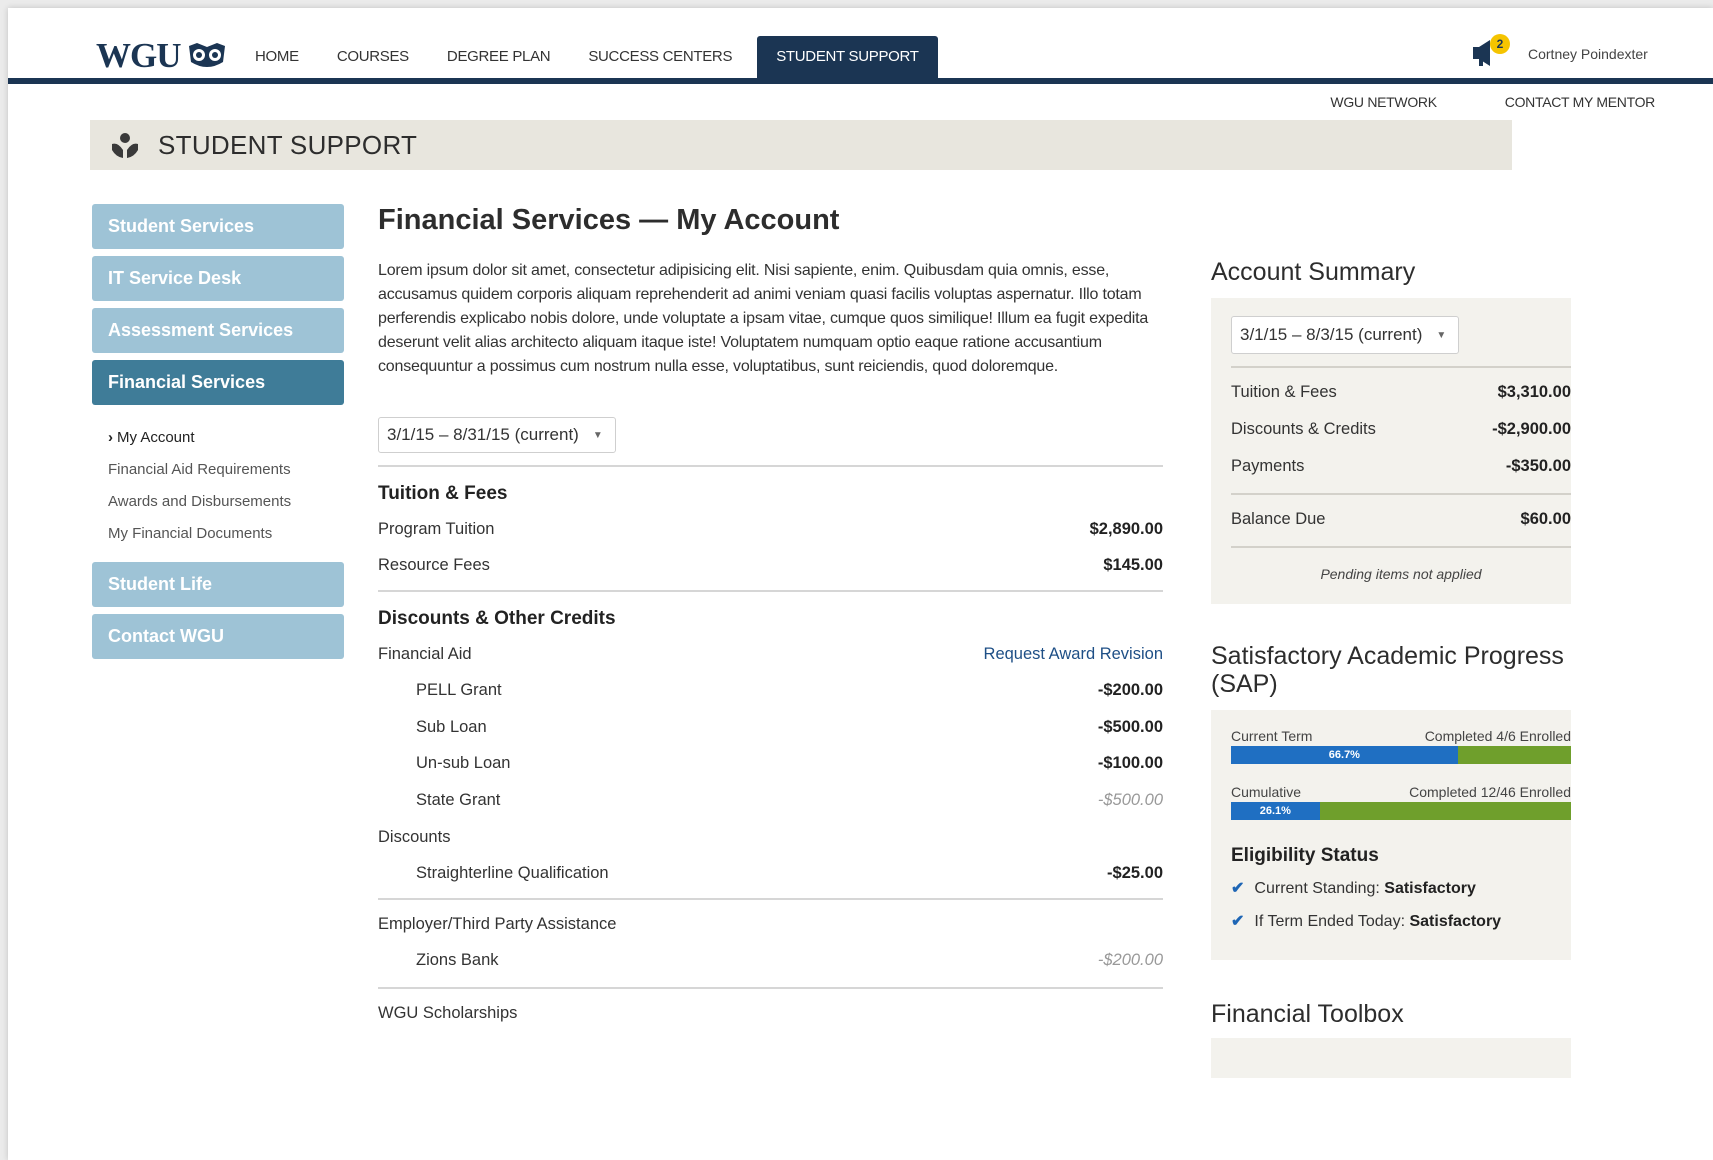  Describe the element at coordinates (463, 763) in the screenshot. I see `row-label: Un-sub Loan` at that location.